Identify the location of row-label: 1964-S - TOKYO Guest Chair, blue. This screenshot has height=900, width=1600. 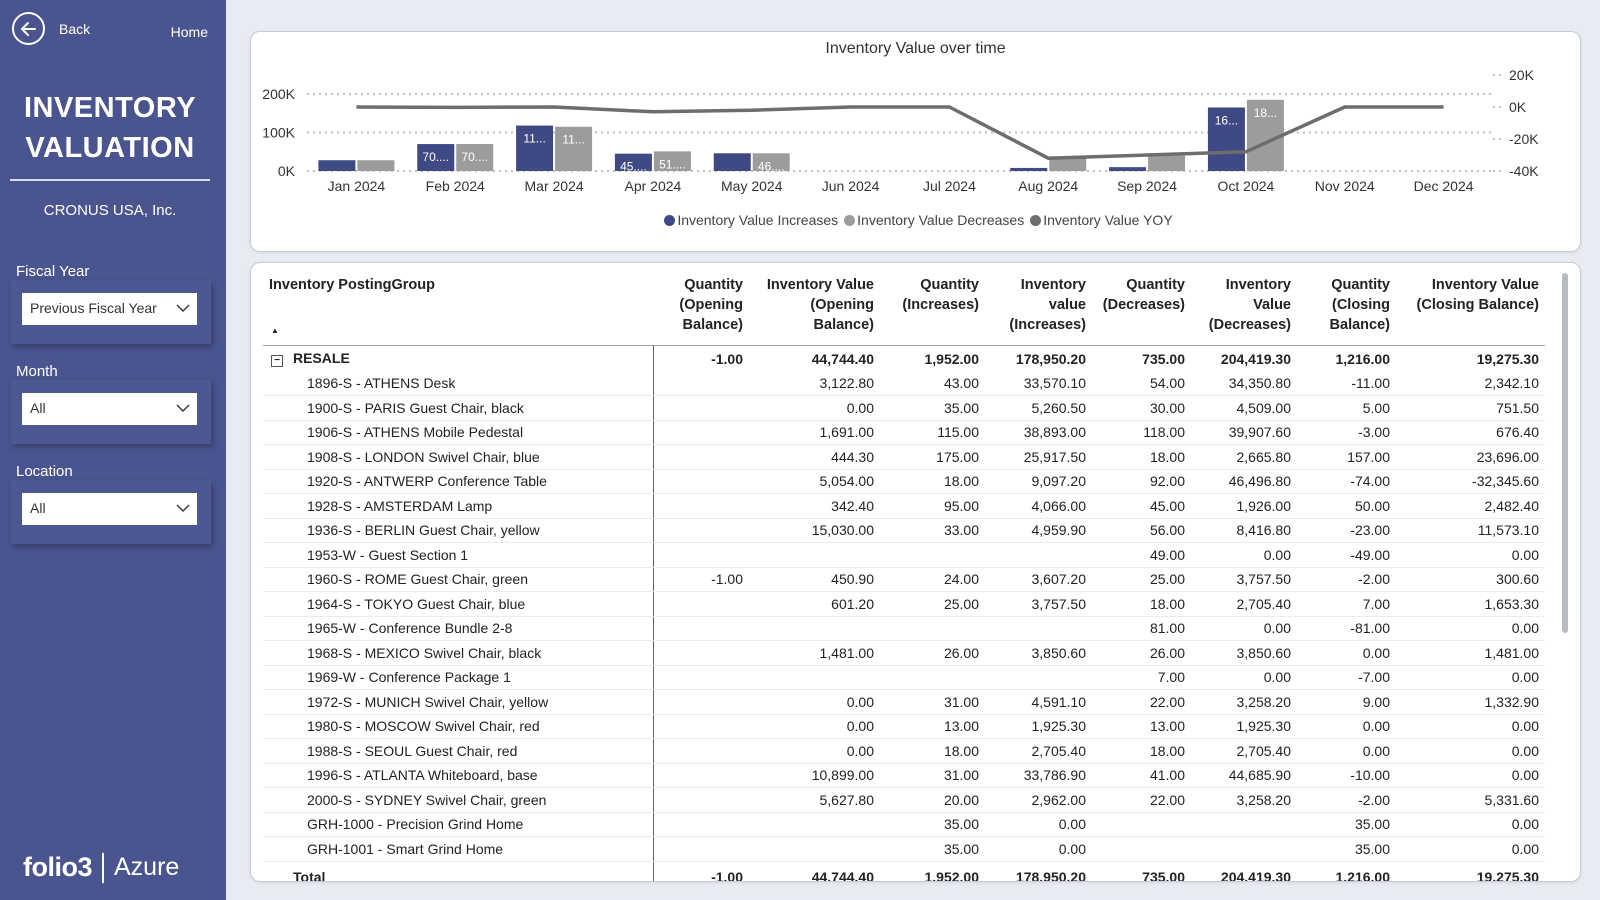
(416, 603).